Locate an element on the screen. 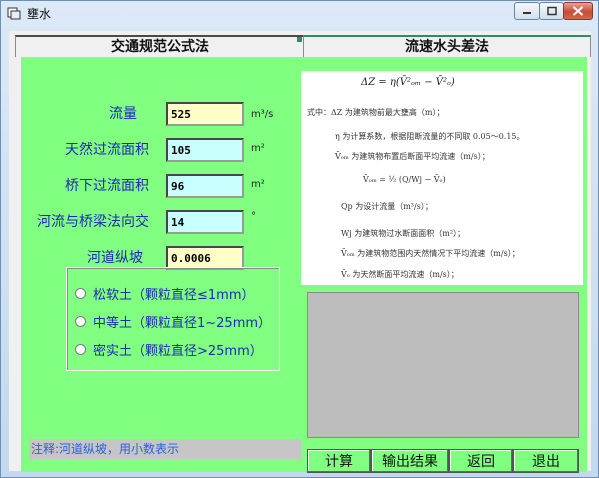 This screenshot has height=478, width=599. soil-option-label: 松软土（颗粒直径≤1mm） is located at coordinates (174, 295).